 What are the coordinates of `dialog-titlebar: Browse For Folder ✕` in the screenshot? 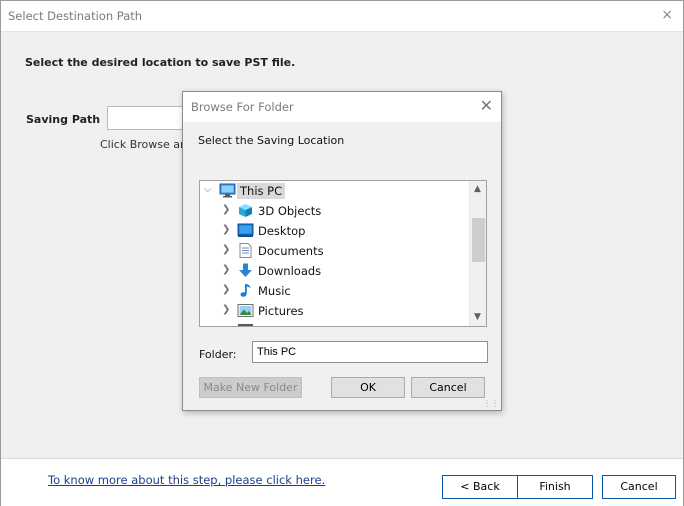 It's located at (342, 107).